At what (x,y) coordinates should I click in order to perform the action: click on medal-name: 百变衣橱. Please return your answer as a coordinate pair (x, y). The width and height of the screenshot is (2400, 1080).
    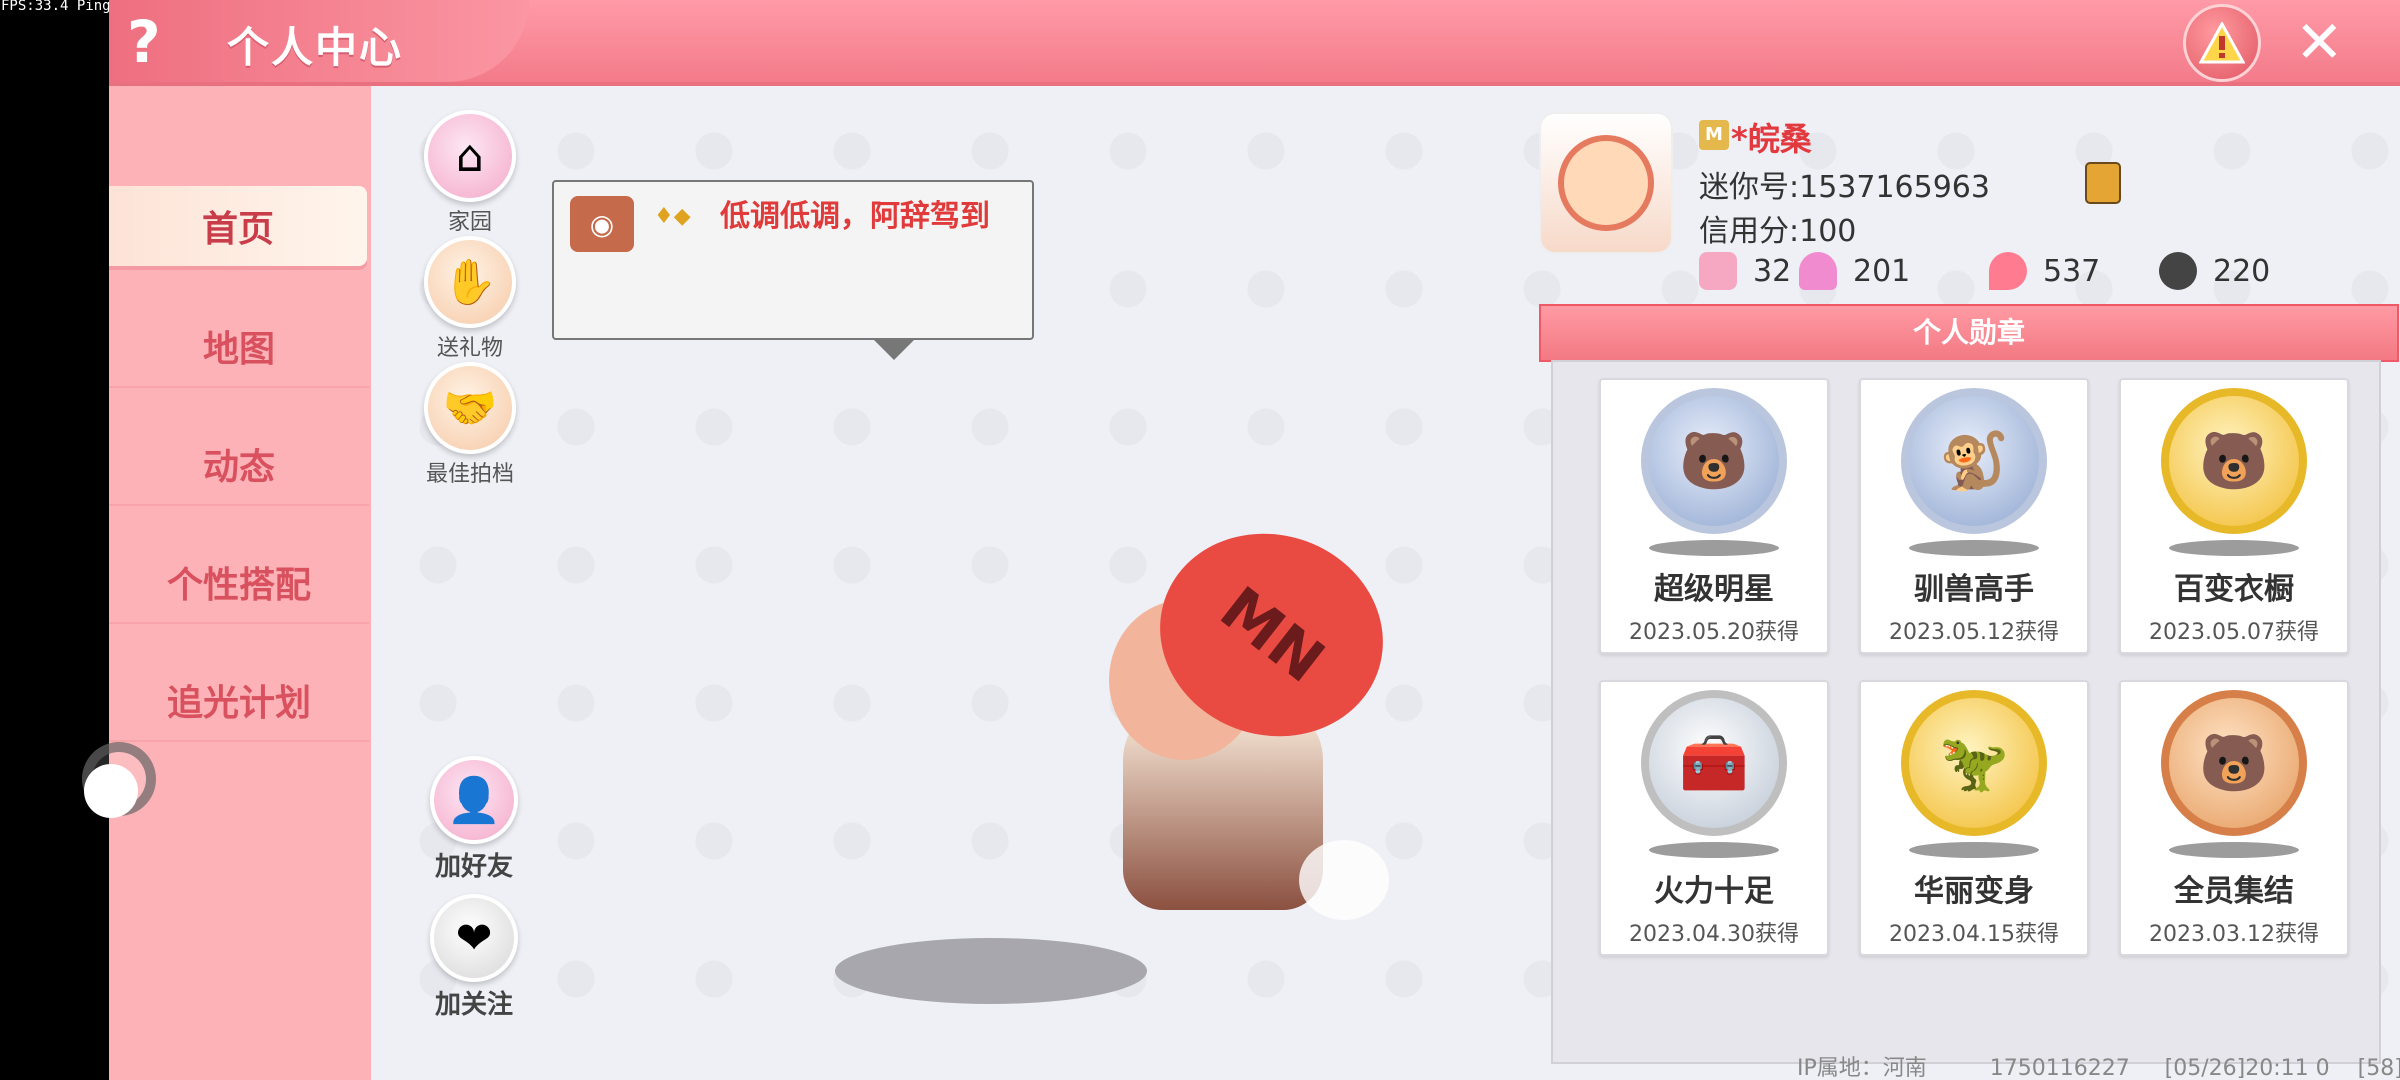
    Looking at the image, I should click on (2234, 589).